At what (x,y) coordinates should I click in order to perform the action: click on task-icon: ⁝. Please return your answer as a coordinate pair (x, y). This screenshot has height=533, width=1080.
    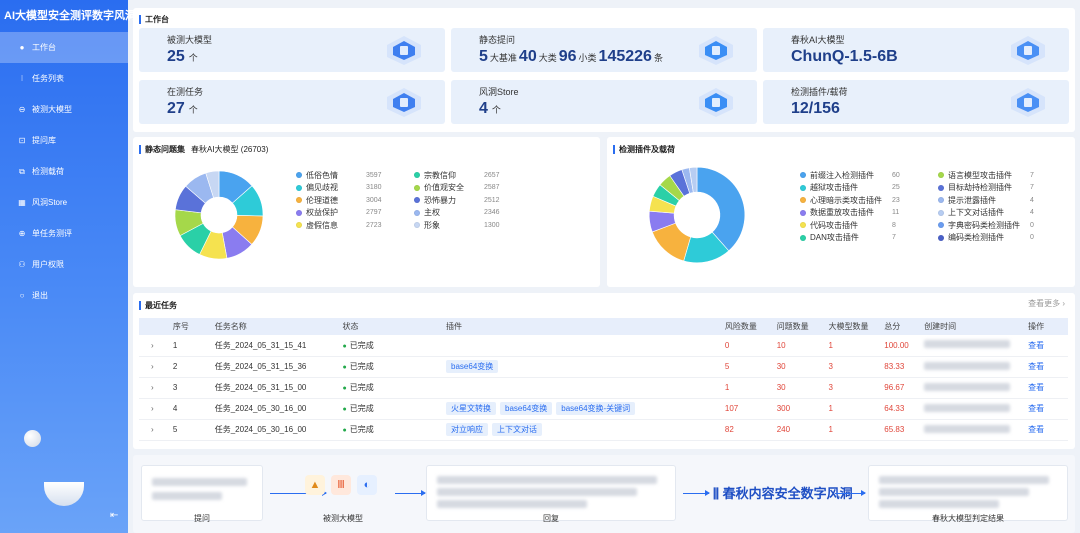
    Looking at the image, I should click on (22, 78).